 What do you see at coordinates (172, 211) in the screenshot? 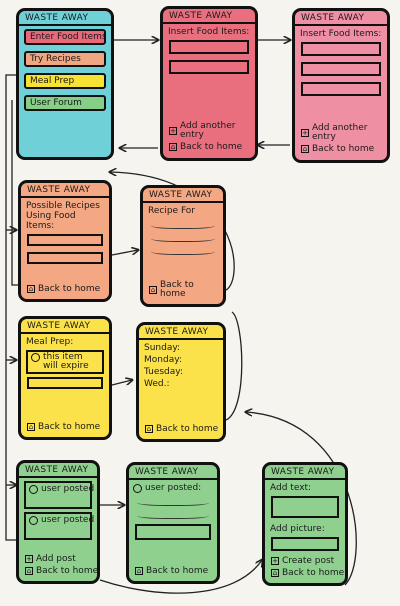
I see `recipe-for-label: Recipe For` at bounding box center [172, 211].